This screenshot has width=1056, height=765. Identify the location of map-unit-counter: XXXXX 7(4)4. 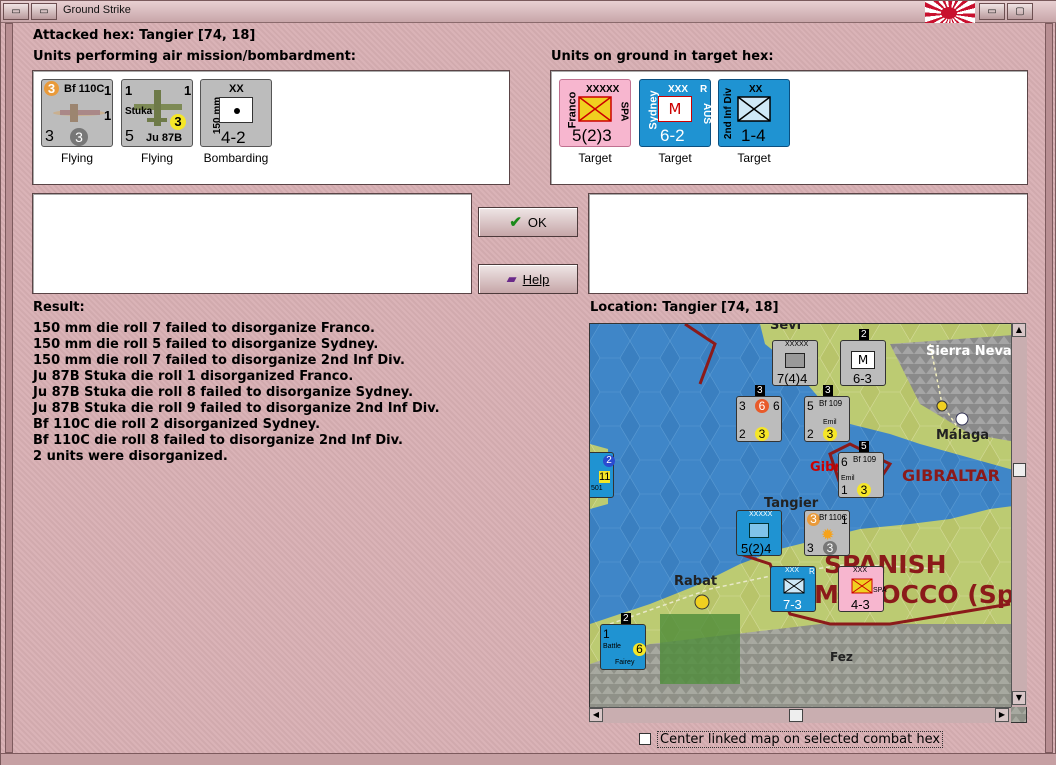
(795, 363).